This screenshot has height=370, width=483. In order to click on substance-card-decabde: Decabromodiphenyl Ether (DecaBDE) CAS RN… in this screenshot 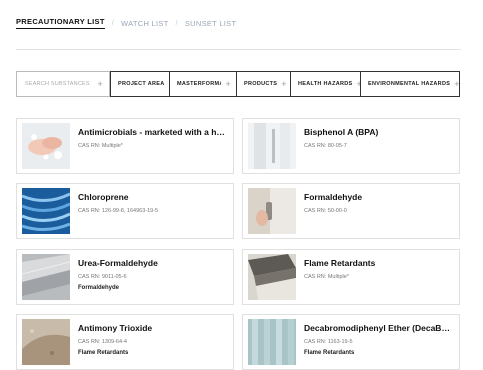, I will do `click(351, 342)`.